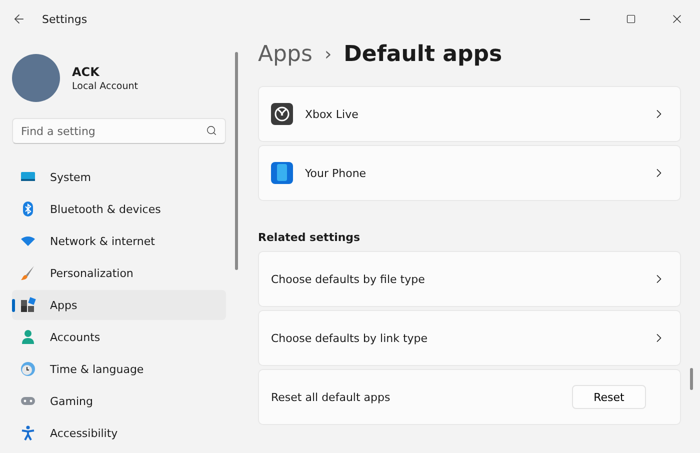 Image resolution: width=700 pixels, height=453 pixels. I want to click on nav-item: Accounts, so click(119, 337).